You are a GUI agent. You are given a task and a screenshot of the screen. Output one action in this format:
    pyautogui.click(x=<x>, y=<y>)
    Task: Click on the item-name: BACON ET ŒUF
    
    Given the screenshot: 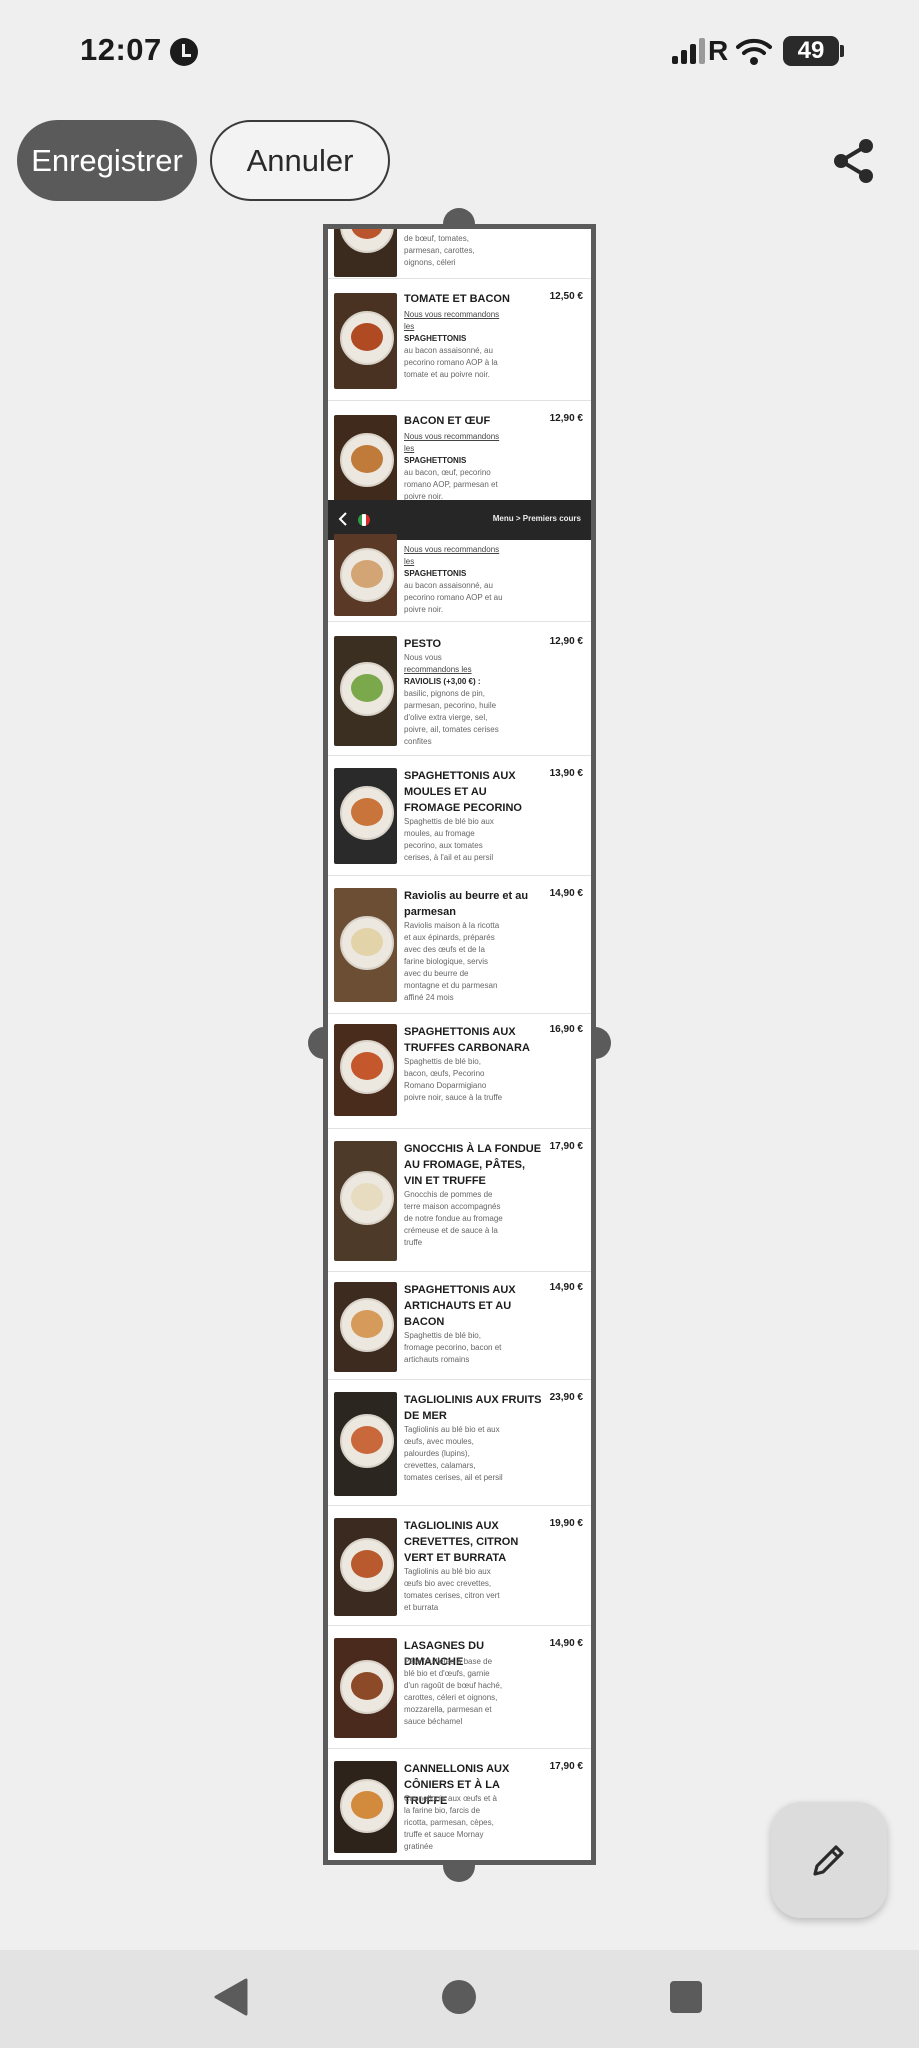 What is the action you would take?
    pyautogui.click(x=447, y=421)
    